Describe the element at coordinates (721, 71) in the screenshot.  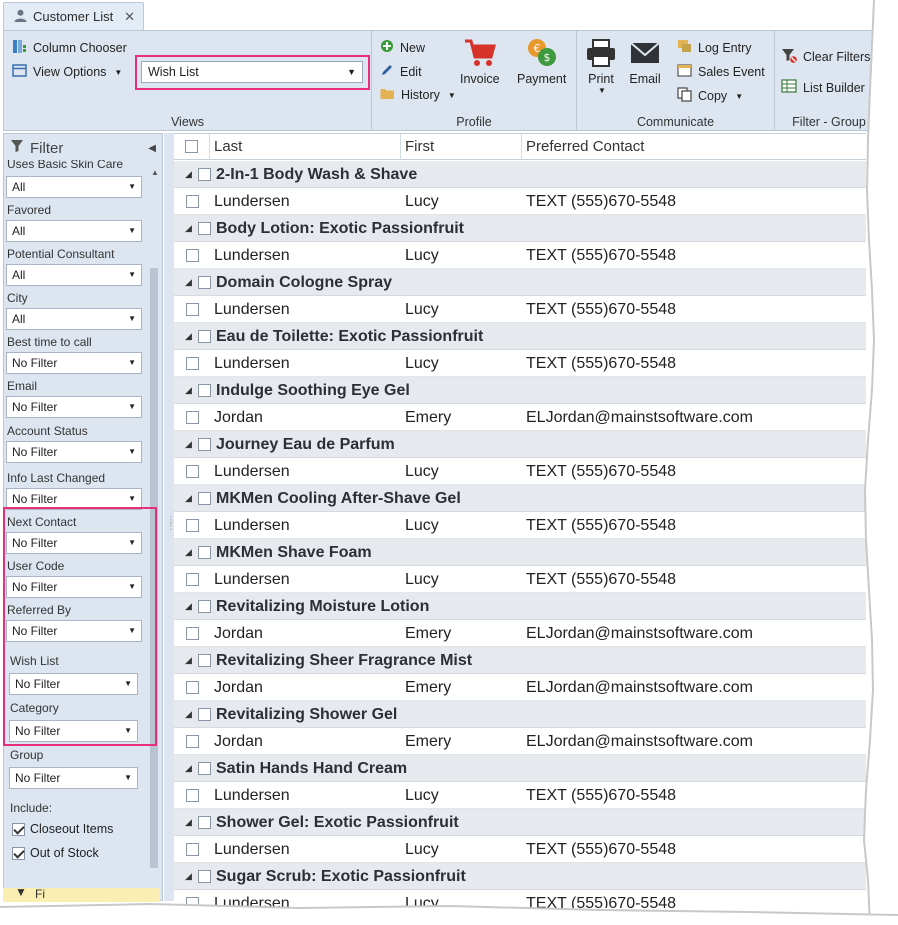
I see `sales-event-button: Sales Event` at that location.